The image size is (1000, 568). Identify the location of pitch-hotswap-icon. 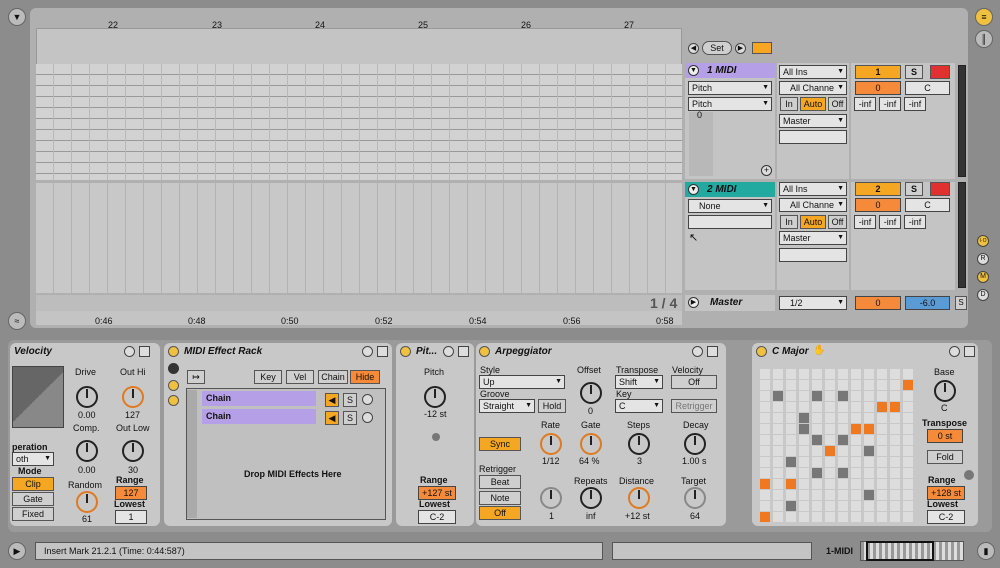
(448, 351).